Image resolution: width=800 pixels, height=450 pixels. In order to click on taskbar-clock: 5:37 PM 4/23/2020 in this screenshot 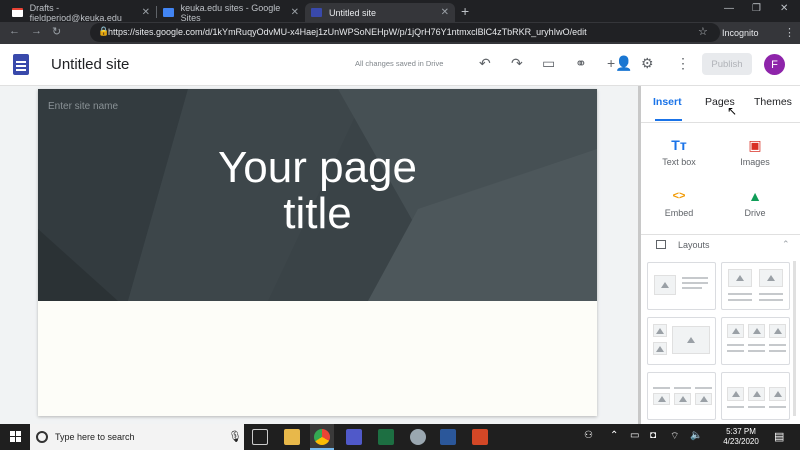, I will do `click(741, 437)`.